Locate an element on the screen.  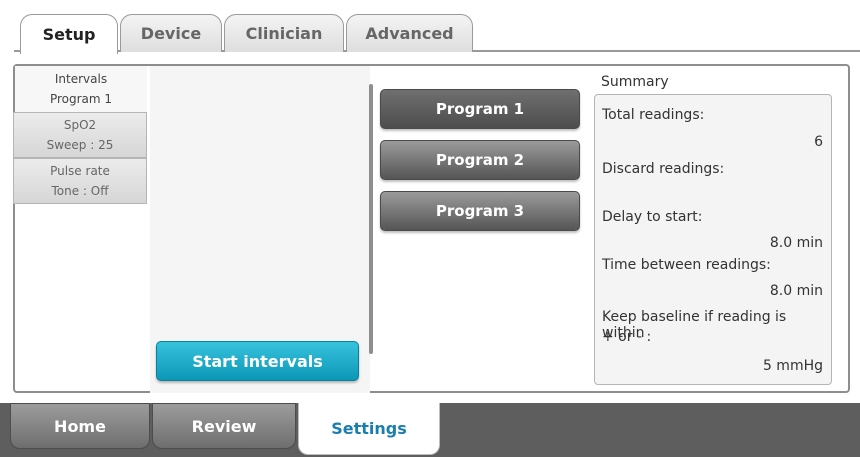
top-tab-bar: Setup Device Clinician Advanced is located at coordinates (430, 30).